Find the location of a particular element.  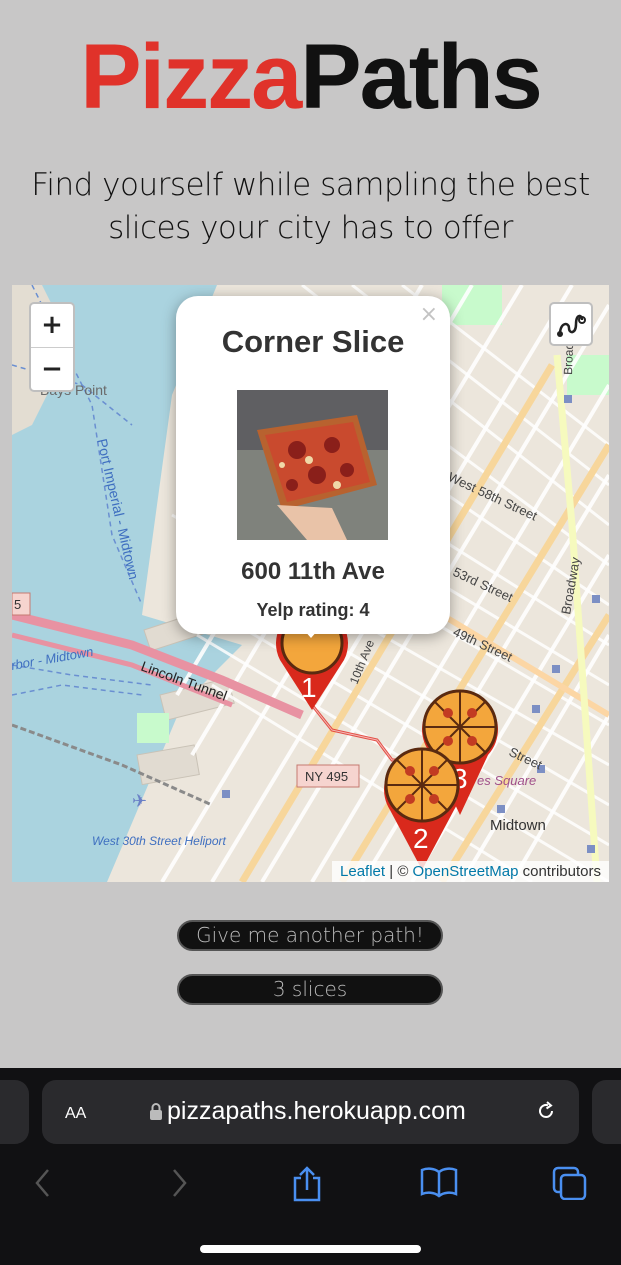

lock-icon is located at coordinates (156, 1111).